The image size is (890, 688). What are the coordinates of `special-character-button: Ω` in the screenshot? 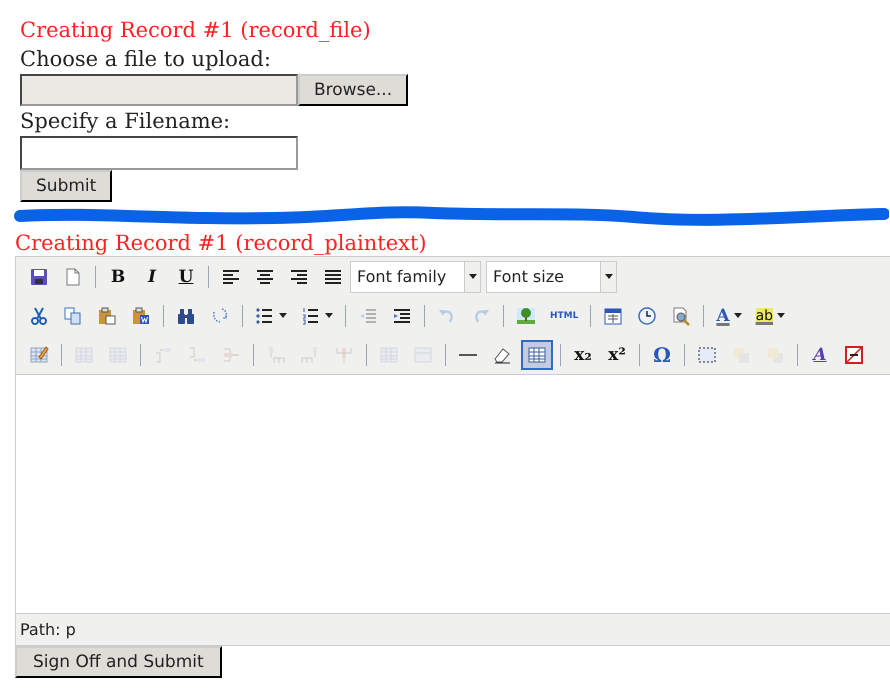 It's located at (662, 355).